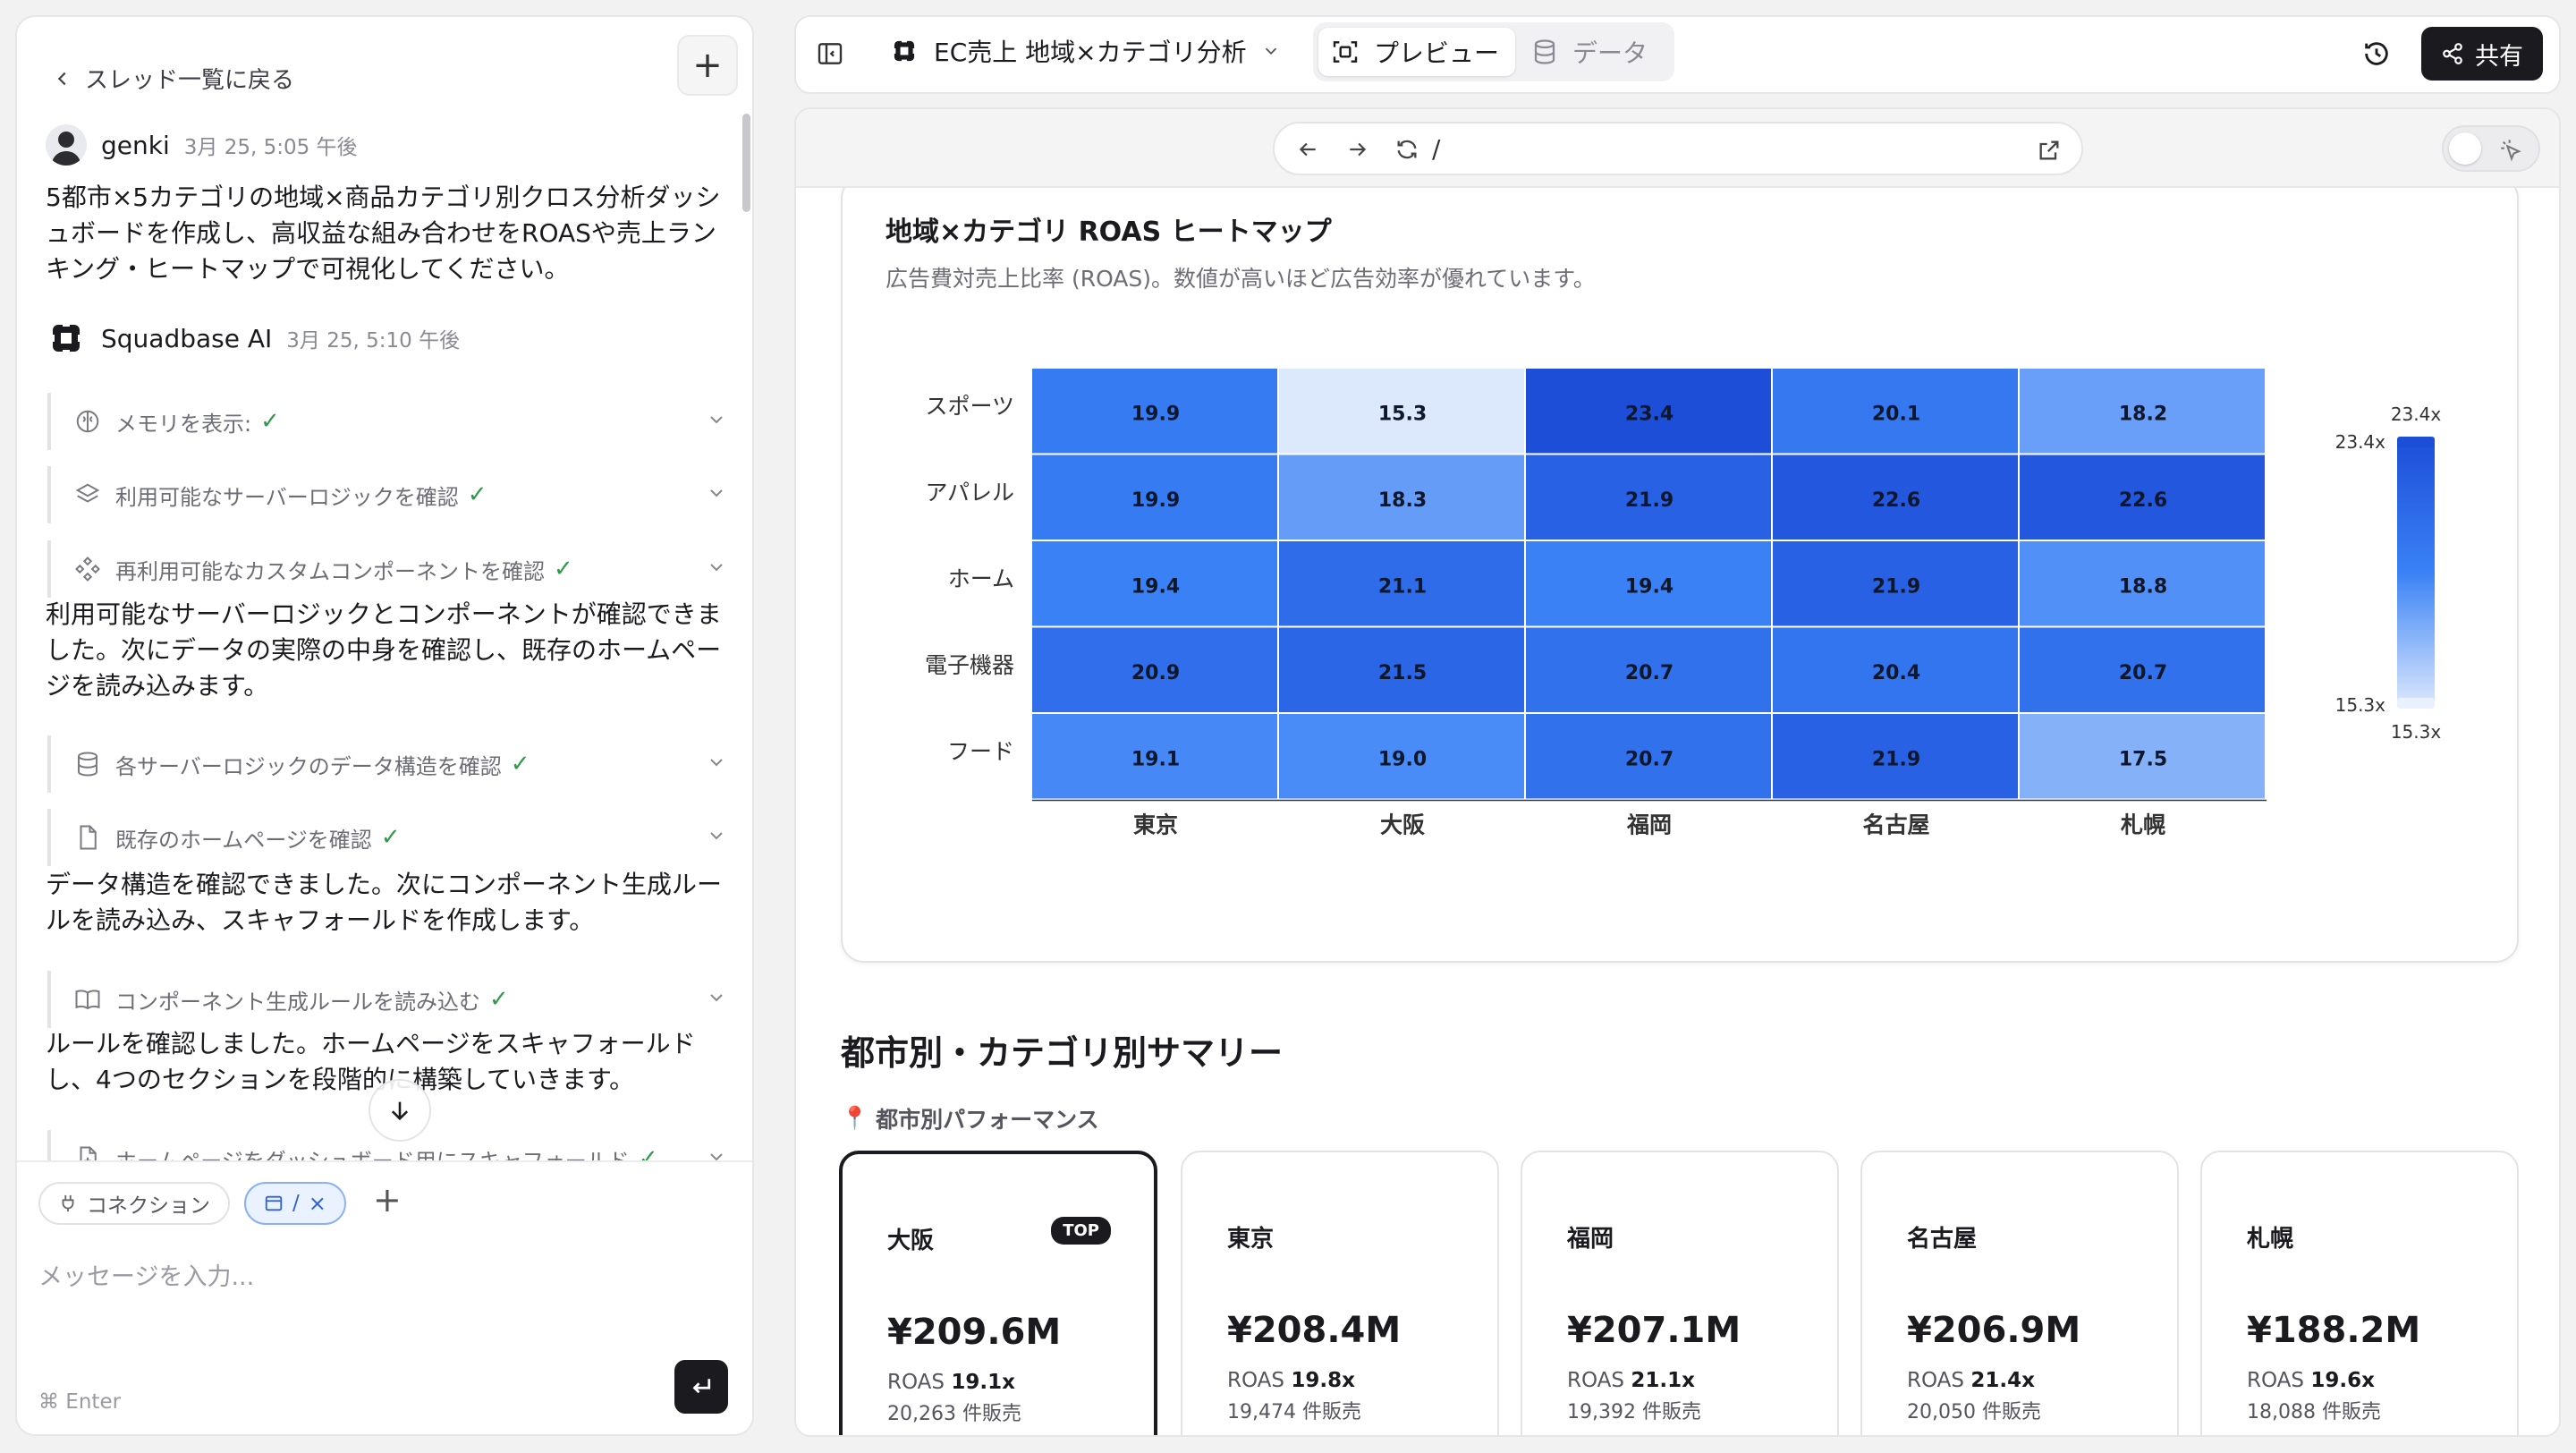  What do you see at coordinates (1680, 1293) in the screenshot?
I see `city-card: 福岡 ¥207.1M ROAS 21.1x 19,392 件販売` at bounding box center [1680, 1293].